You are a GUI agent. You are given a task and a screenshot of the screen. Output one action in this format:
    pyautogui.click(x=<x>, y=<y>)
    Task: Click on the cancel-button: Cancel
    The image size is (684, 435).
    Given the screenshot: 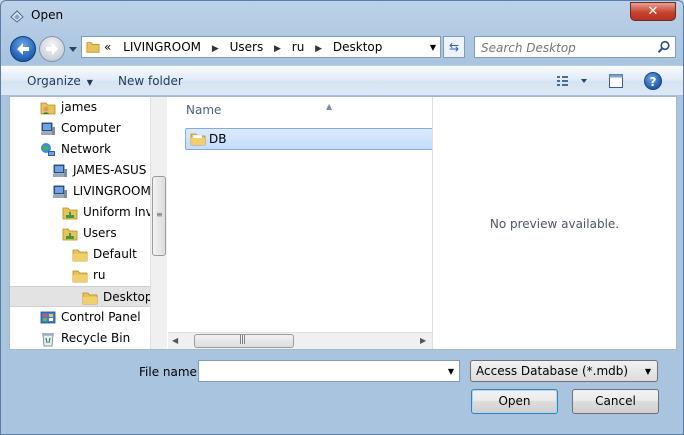 What is the action you would take?
    pyautogui.click(x=615, y=401)
    